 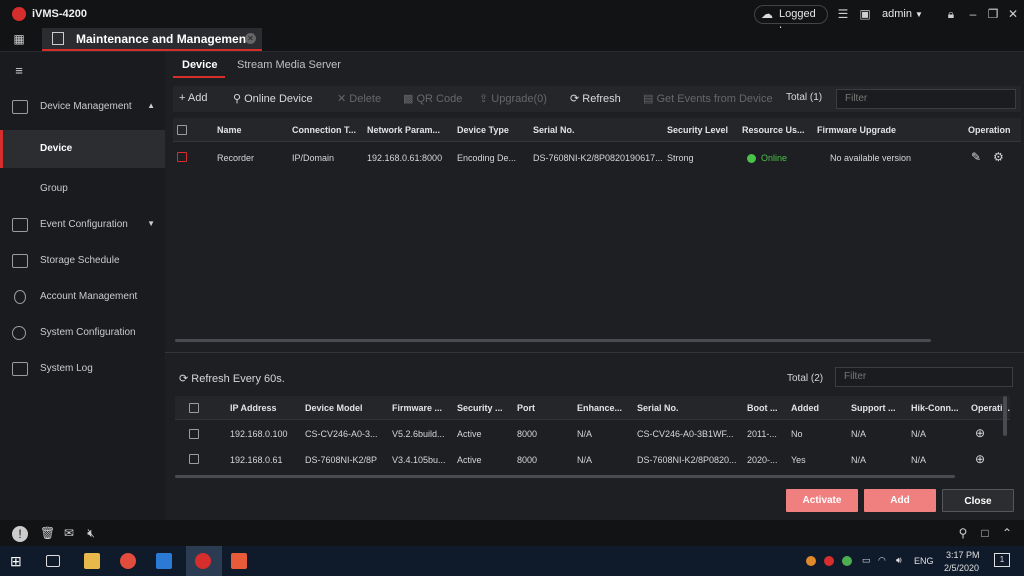 What do you see at coordinates (82, 225) in the screenshot?
I see `sidebar-item-event-configuration: Event Configuration ▼` at bounding box center [82, 225].